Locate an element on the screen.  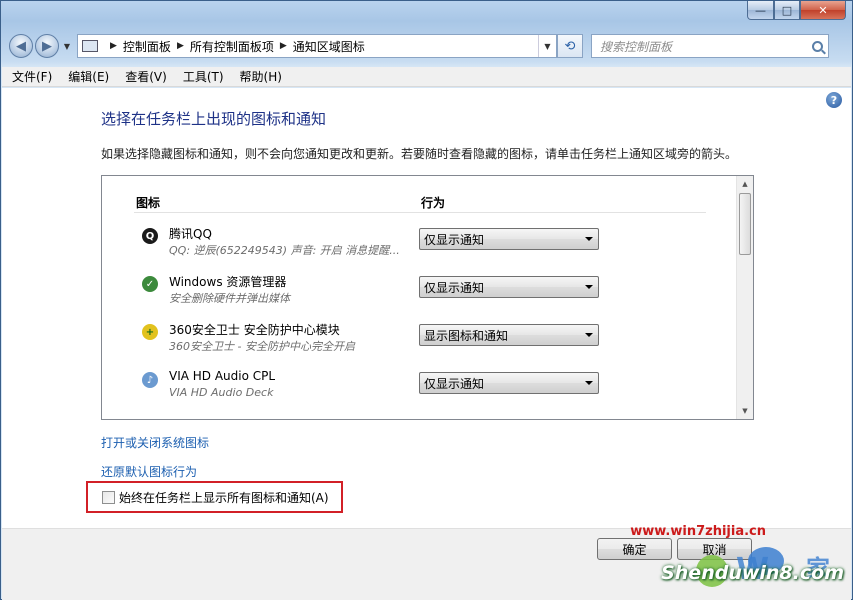
refresh-icon: ⟲ is located at coordinates (570, 46).